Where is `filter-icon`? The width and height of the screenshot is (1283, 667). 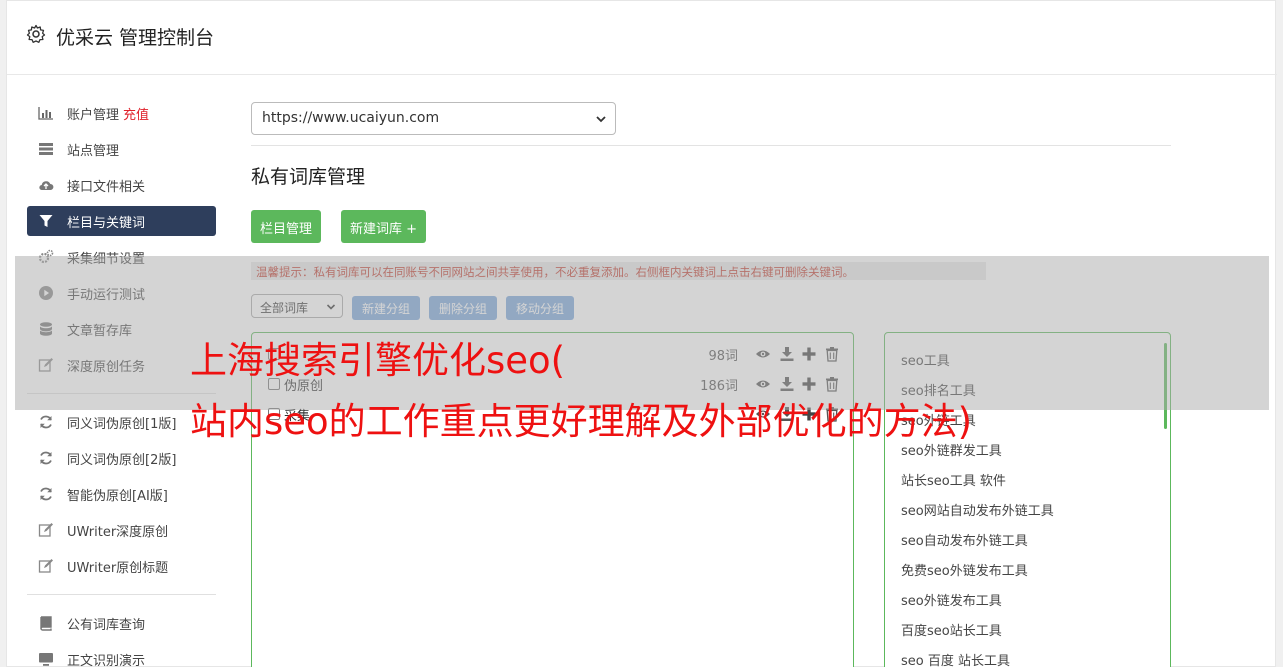 filter-icon is located at coordinates (46, 221).